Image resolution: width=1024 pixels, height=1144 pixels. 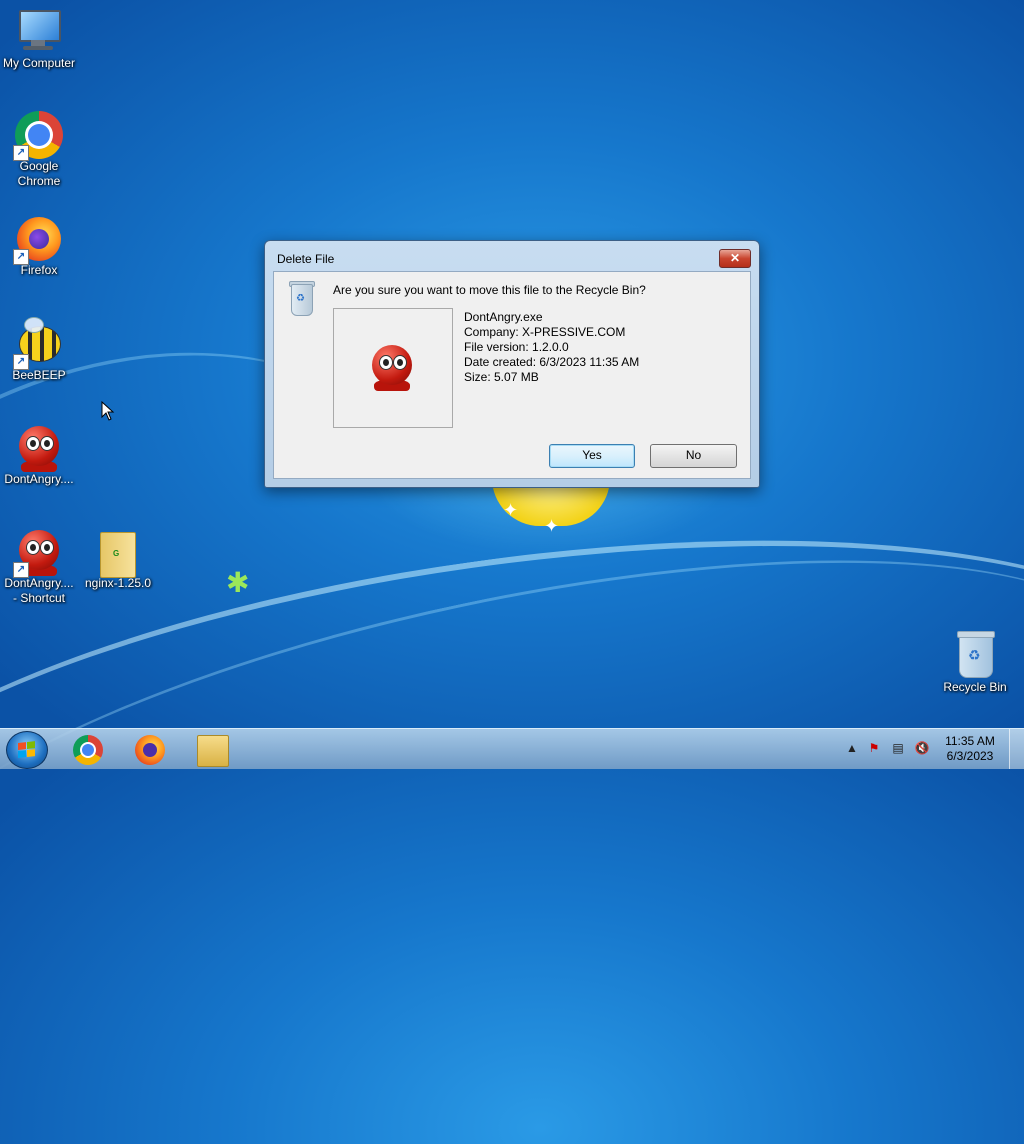 I want to click on desktop-icon-firefox: ↗ Firefox, so click(x=39, y=246).